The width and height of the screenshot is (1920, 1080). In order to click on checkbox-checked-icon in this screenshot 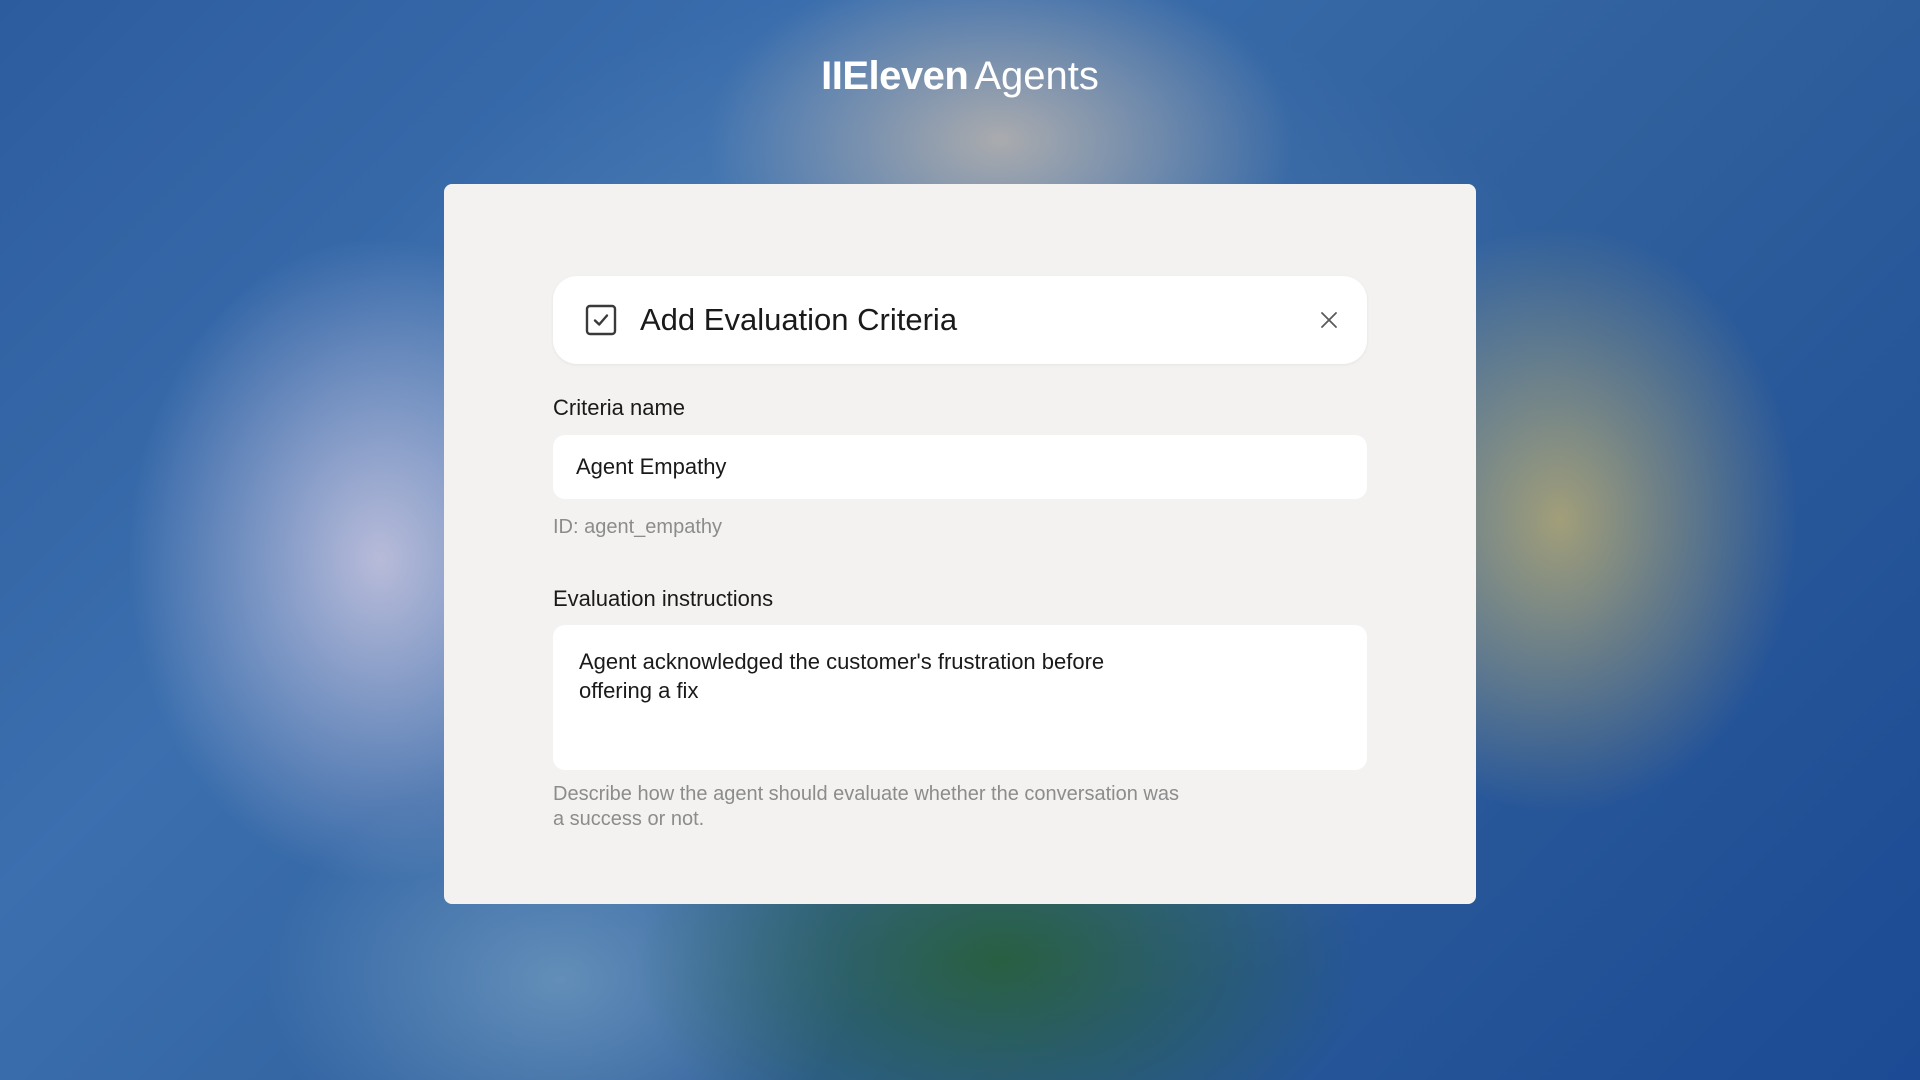, I will do `click(601, 320)`.